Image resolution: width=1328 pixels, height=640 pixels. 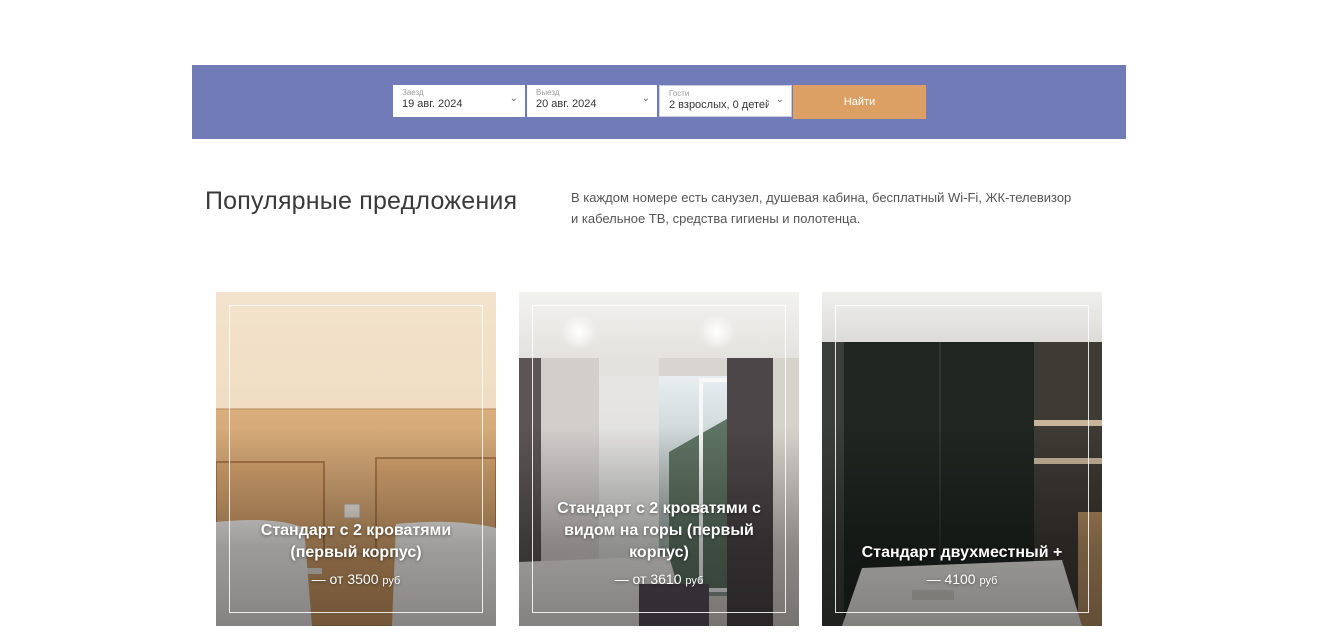 What do you see at coordinates (935, 579) in the screenshot?
I see `price-prefix: —` at bounding box center [935, 579].